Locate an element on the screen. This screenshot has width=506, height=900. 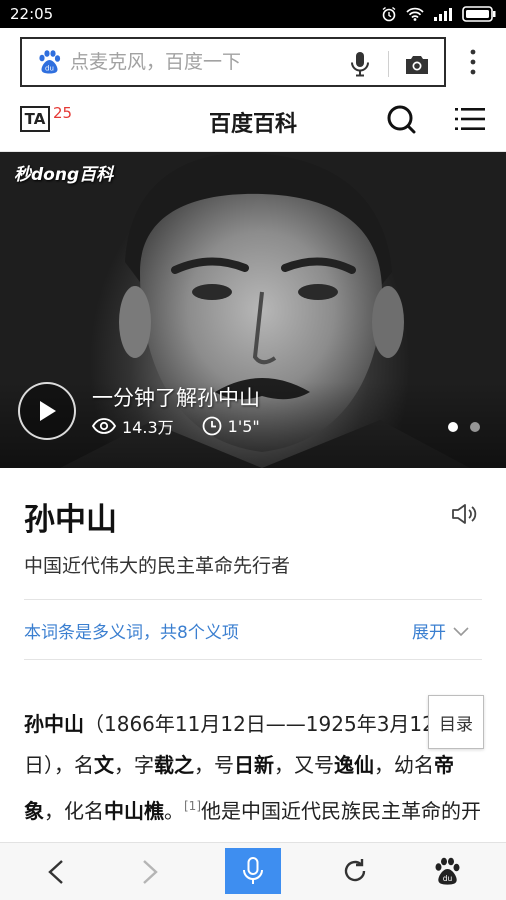
clock-icon is located at coordinates (212, 426).